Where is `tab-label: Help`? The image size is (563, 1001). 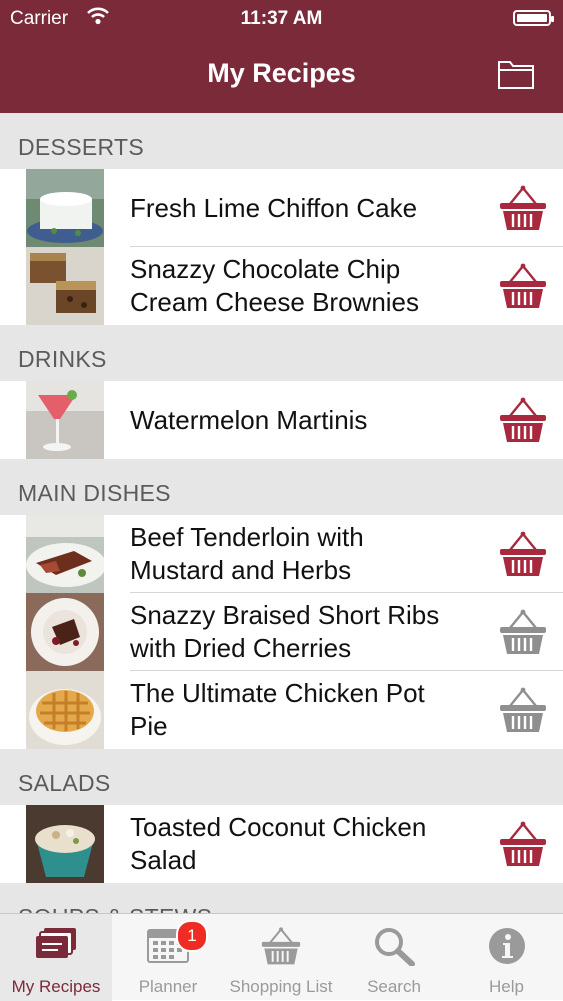
tab-label: Help is located at coordinates (506, 986).